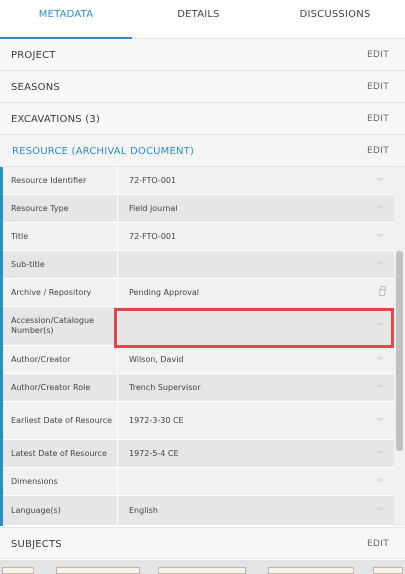 The image size is (405, 574). I want to click on tab-bar: METADATA DETAILS DISCUSSIONS, so click(202, 19).